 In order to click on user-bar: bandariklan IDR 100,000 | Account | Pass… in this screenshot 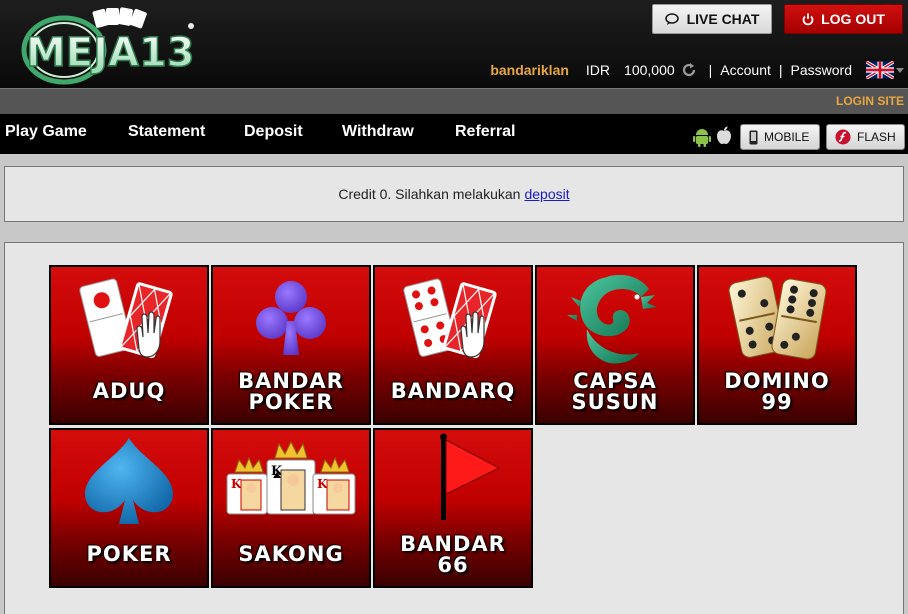, I will do `click(697, 70)`.